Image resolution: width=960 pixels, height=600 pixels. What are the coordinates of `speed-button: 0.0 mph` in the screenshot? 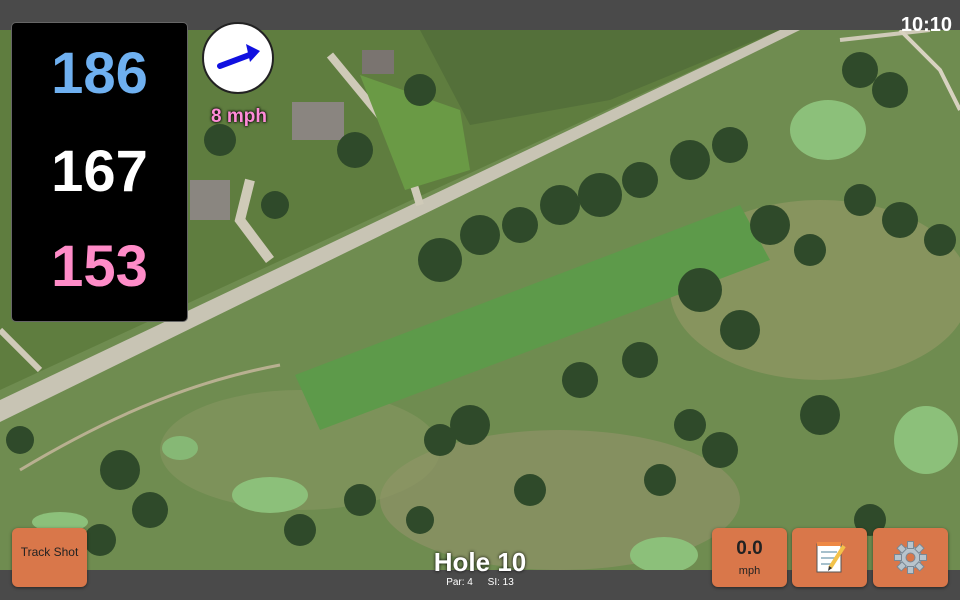 It's located at (749, 557).